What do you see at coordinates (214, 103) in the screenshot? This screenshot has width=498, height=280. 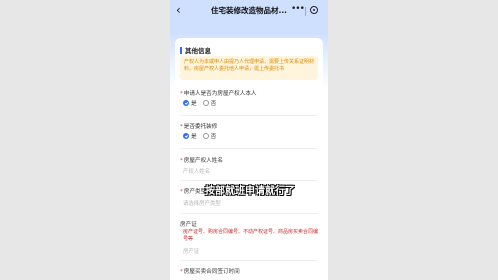 I see `owner-no-label: 否` at bounding box center [214, 103].